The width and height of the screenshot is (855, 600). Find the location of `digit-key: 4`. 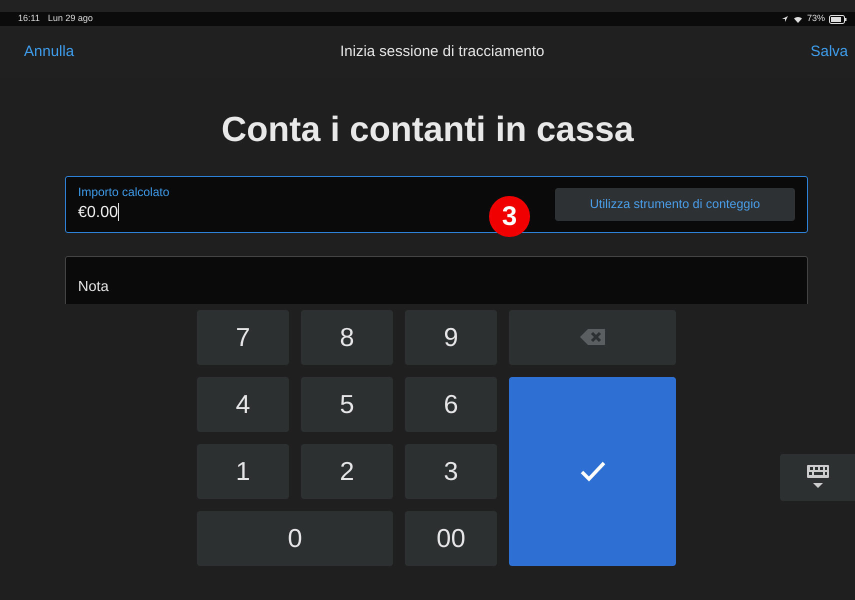

digit-key: 4 is located at coordinates (243, 404).